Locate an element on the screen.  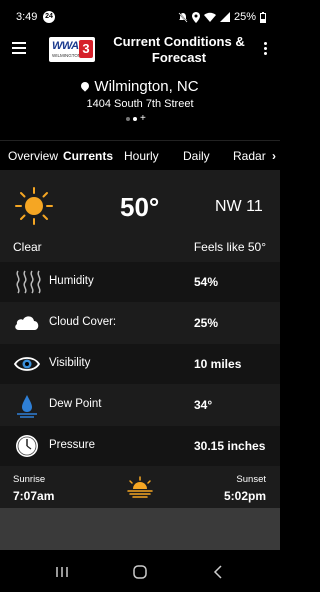
visibility-value: 10 miles is located at coordinates (218, 364).